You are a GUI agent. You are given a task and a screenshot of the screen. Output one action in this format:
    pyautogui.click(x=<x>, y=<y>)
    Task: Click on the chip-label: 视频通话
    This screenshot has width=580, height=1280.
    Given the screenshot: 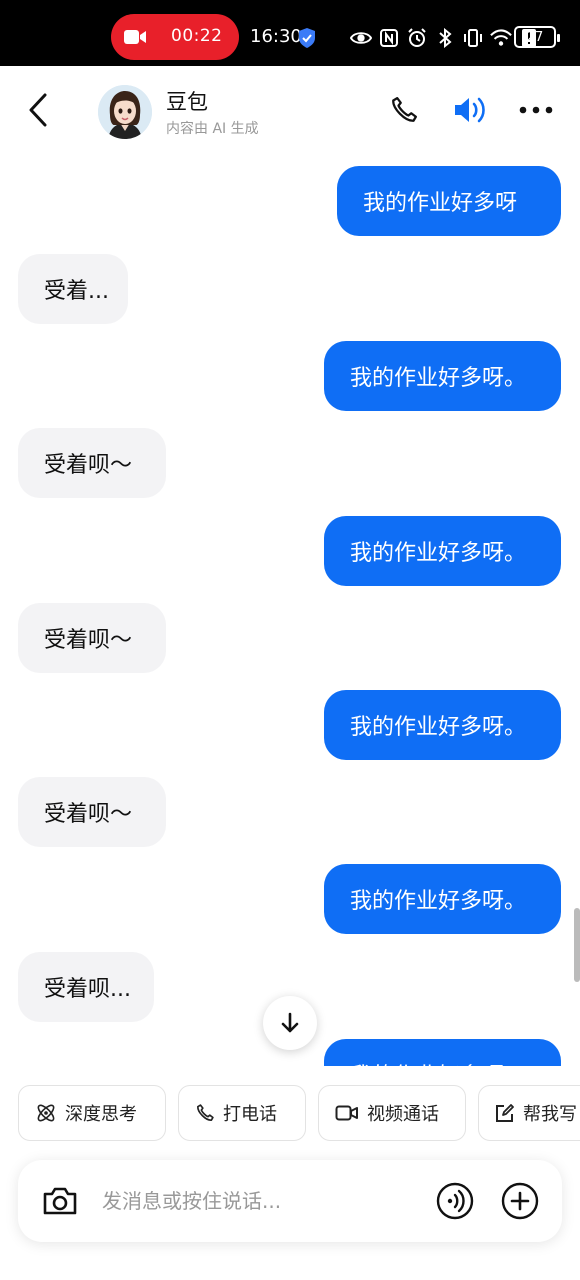 What is the action you would take?
    pyautogui.click(x=403, y=1114)
    